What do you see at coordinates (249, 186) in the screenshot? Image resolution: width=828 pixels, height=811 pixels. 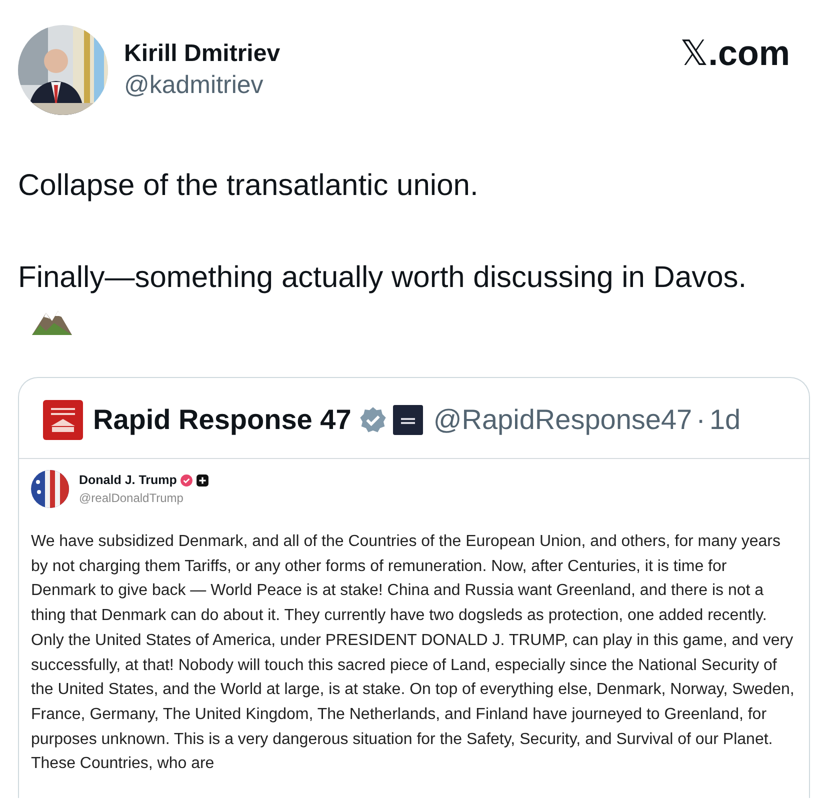 I see `tweet-text: Collapse of the transatlantic union.` at bounding box center [249, 186].